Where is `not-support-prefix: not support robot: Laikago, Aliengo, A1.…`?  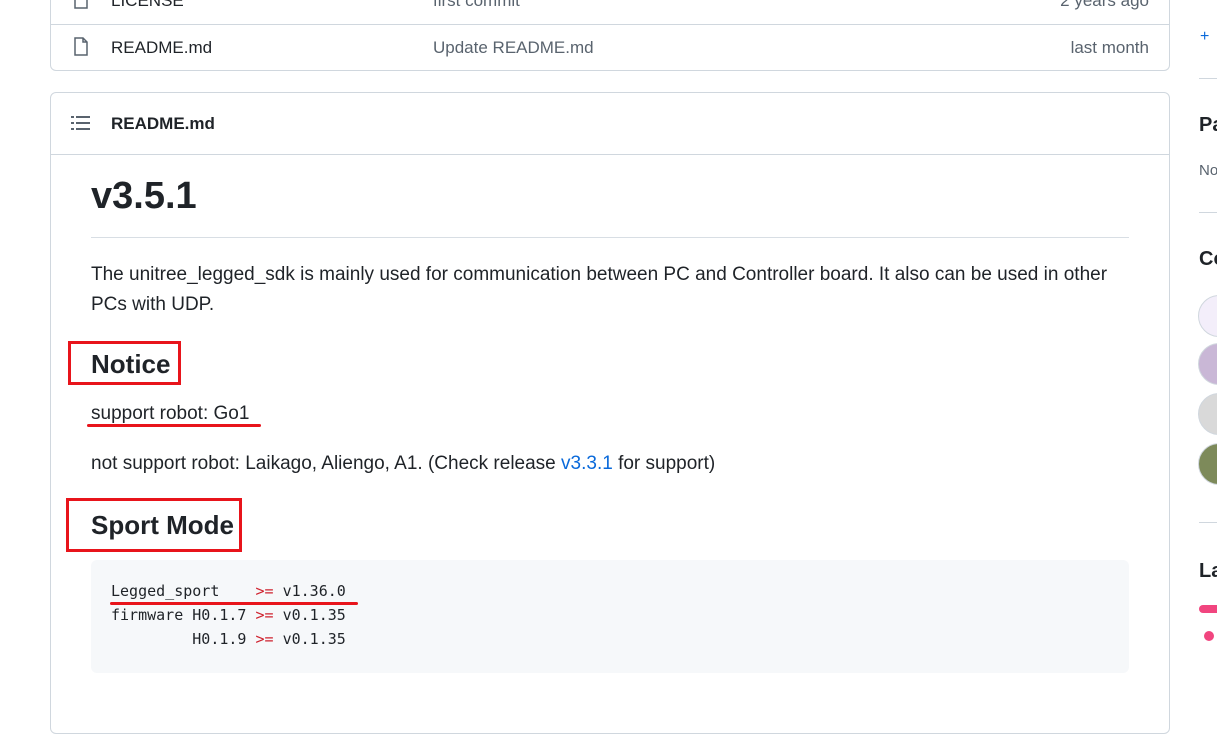 not-support-prefix: not support robot: Laikago, Aliengo, A1.… is located at coordinates (326, 463).